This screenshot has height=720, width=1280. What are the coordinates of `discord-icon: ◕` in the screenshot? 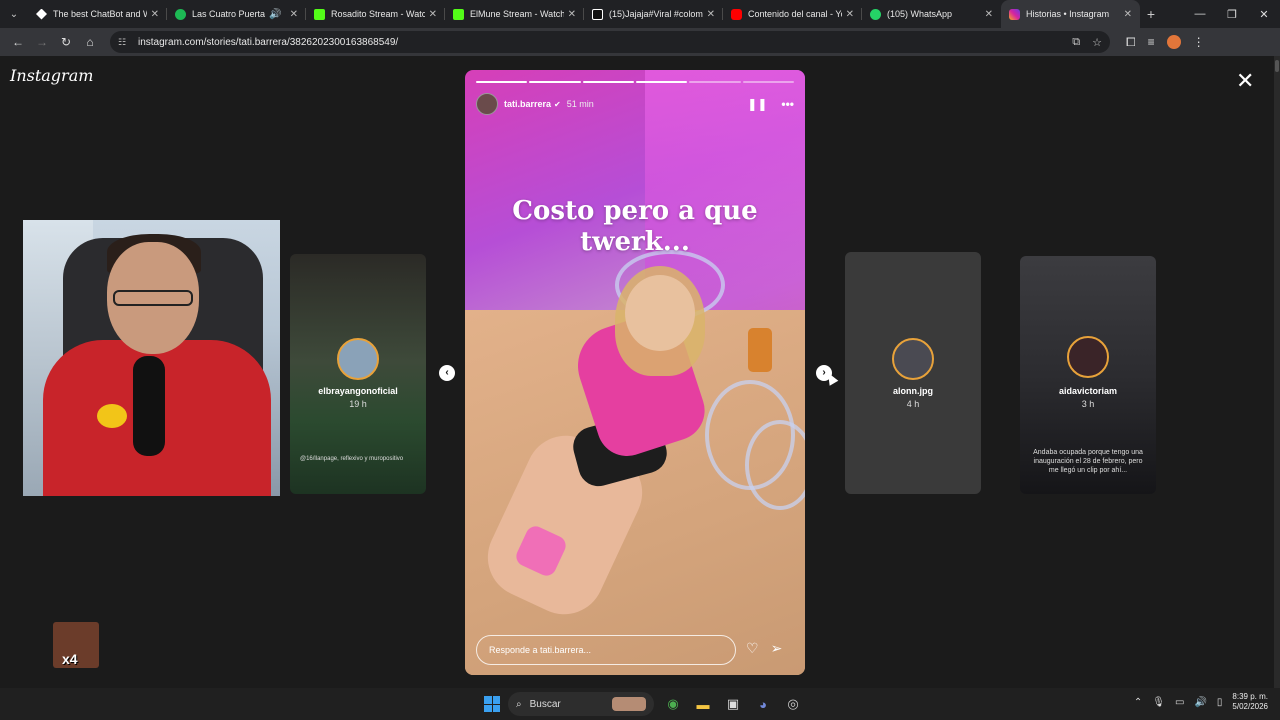 It's located at (763, 704).